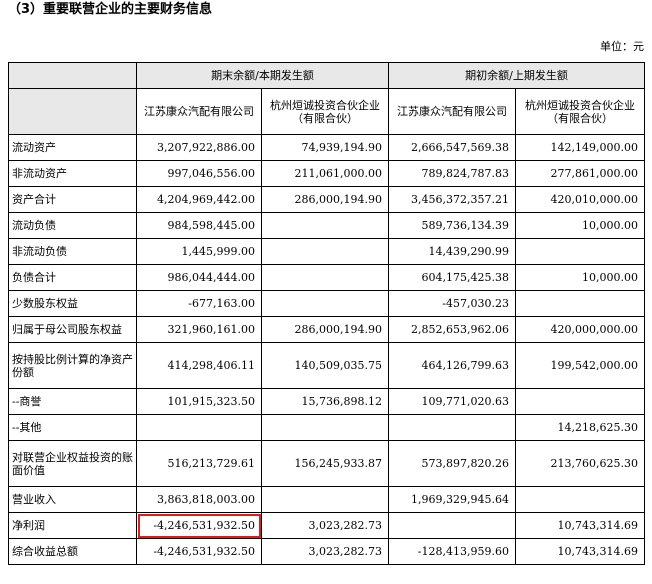 Image resolution: width=652 pixels, height=584 pixels. I want to click on value-cell: 10,743,314.69, so click(580, 525).